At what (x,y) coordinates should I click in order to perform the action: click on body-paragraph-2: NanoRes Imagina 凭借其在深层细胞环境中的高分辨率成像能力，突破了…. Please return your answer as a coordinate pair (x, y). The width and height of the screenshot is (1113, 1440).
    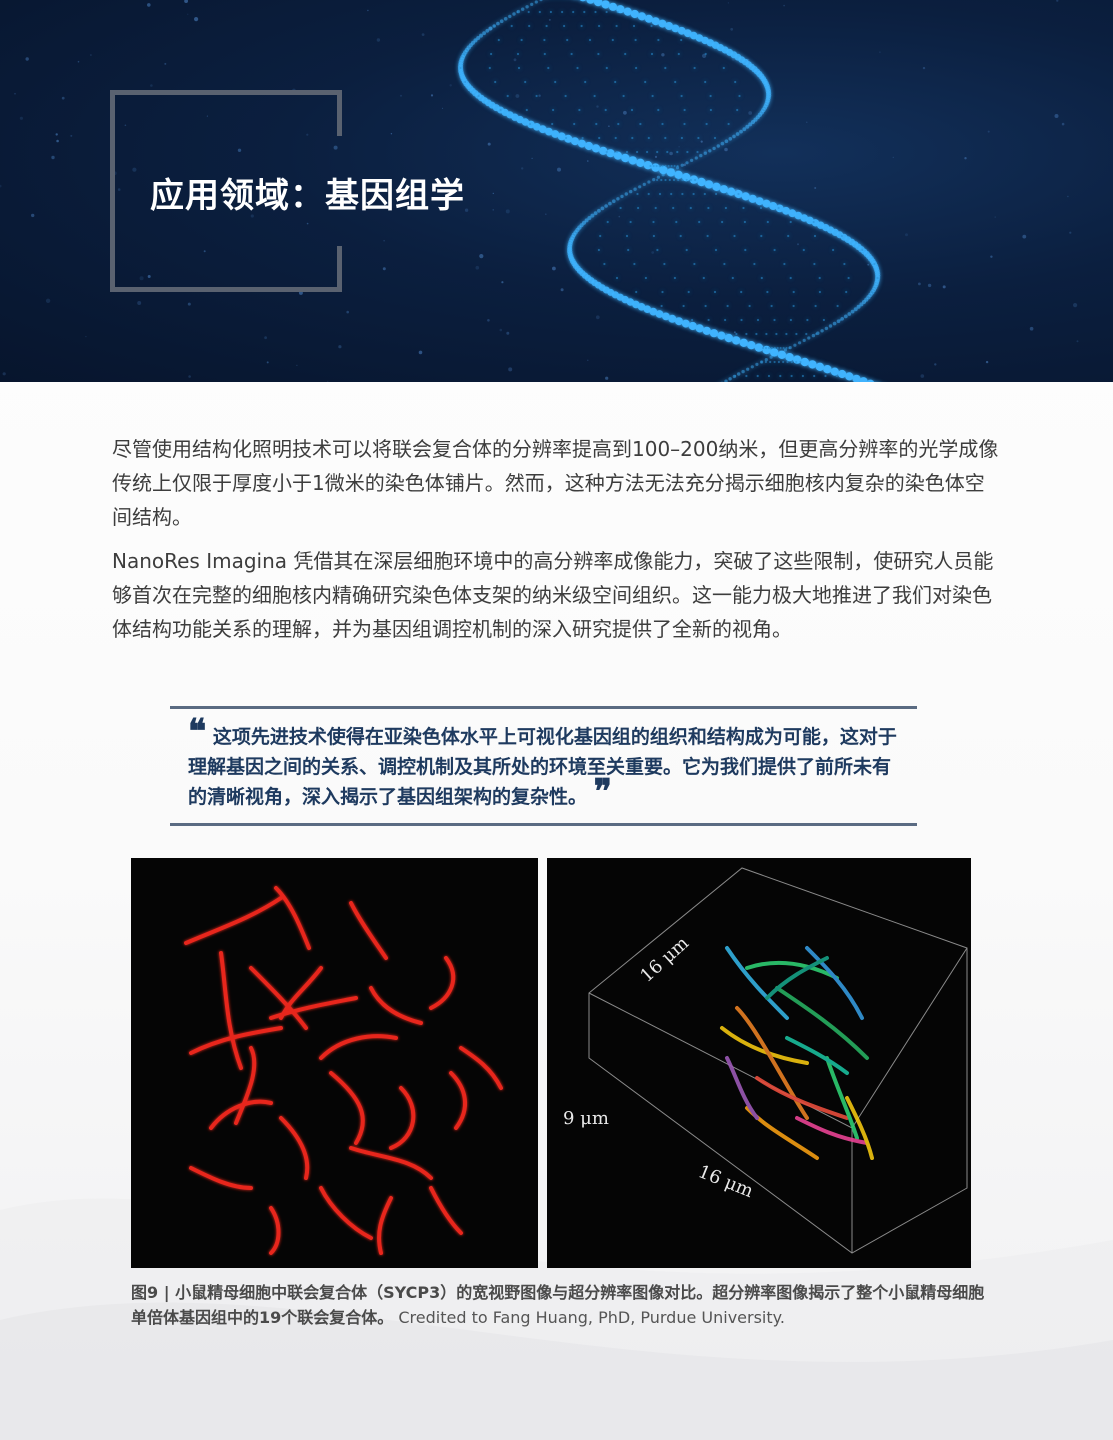
    Looking at the image, I should click on (553, 595).